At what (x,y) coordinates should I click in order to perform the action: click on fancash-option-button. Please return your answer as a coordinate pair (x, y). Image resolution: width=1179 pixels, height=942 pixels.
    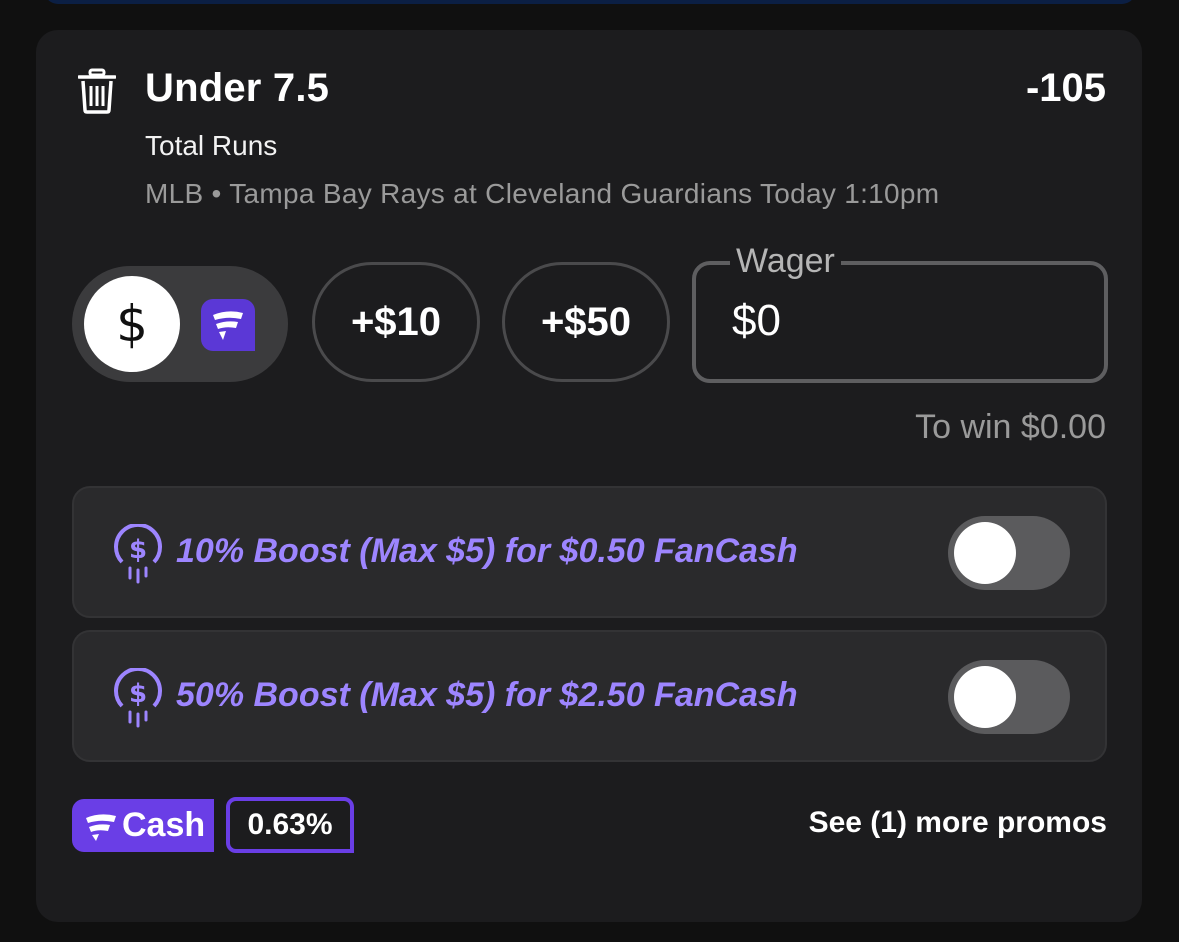
    Looking at the image, I should click on (228, 325).